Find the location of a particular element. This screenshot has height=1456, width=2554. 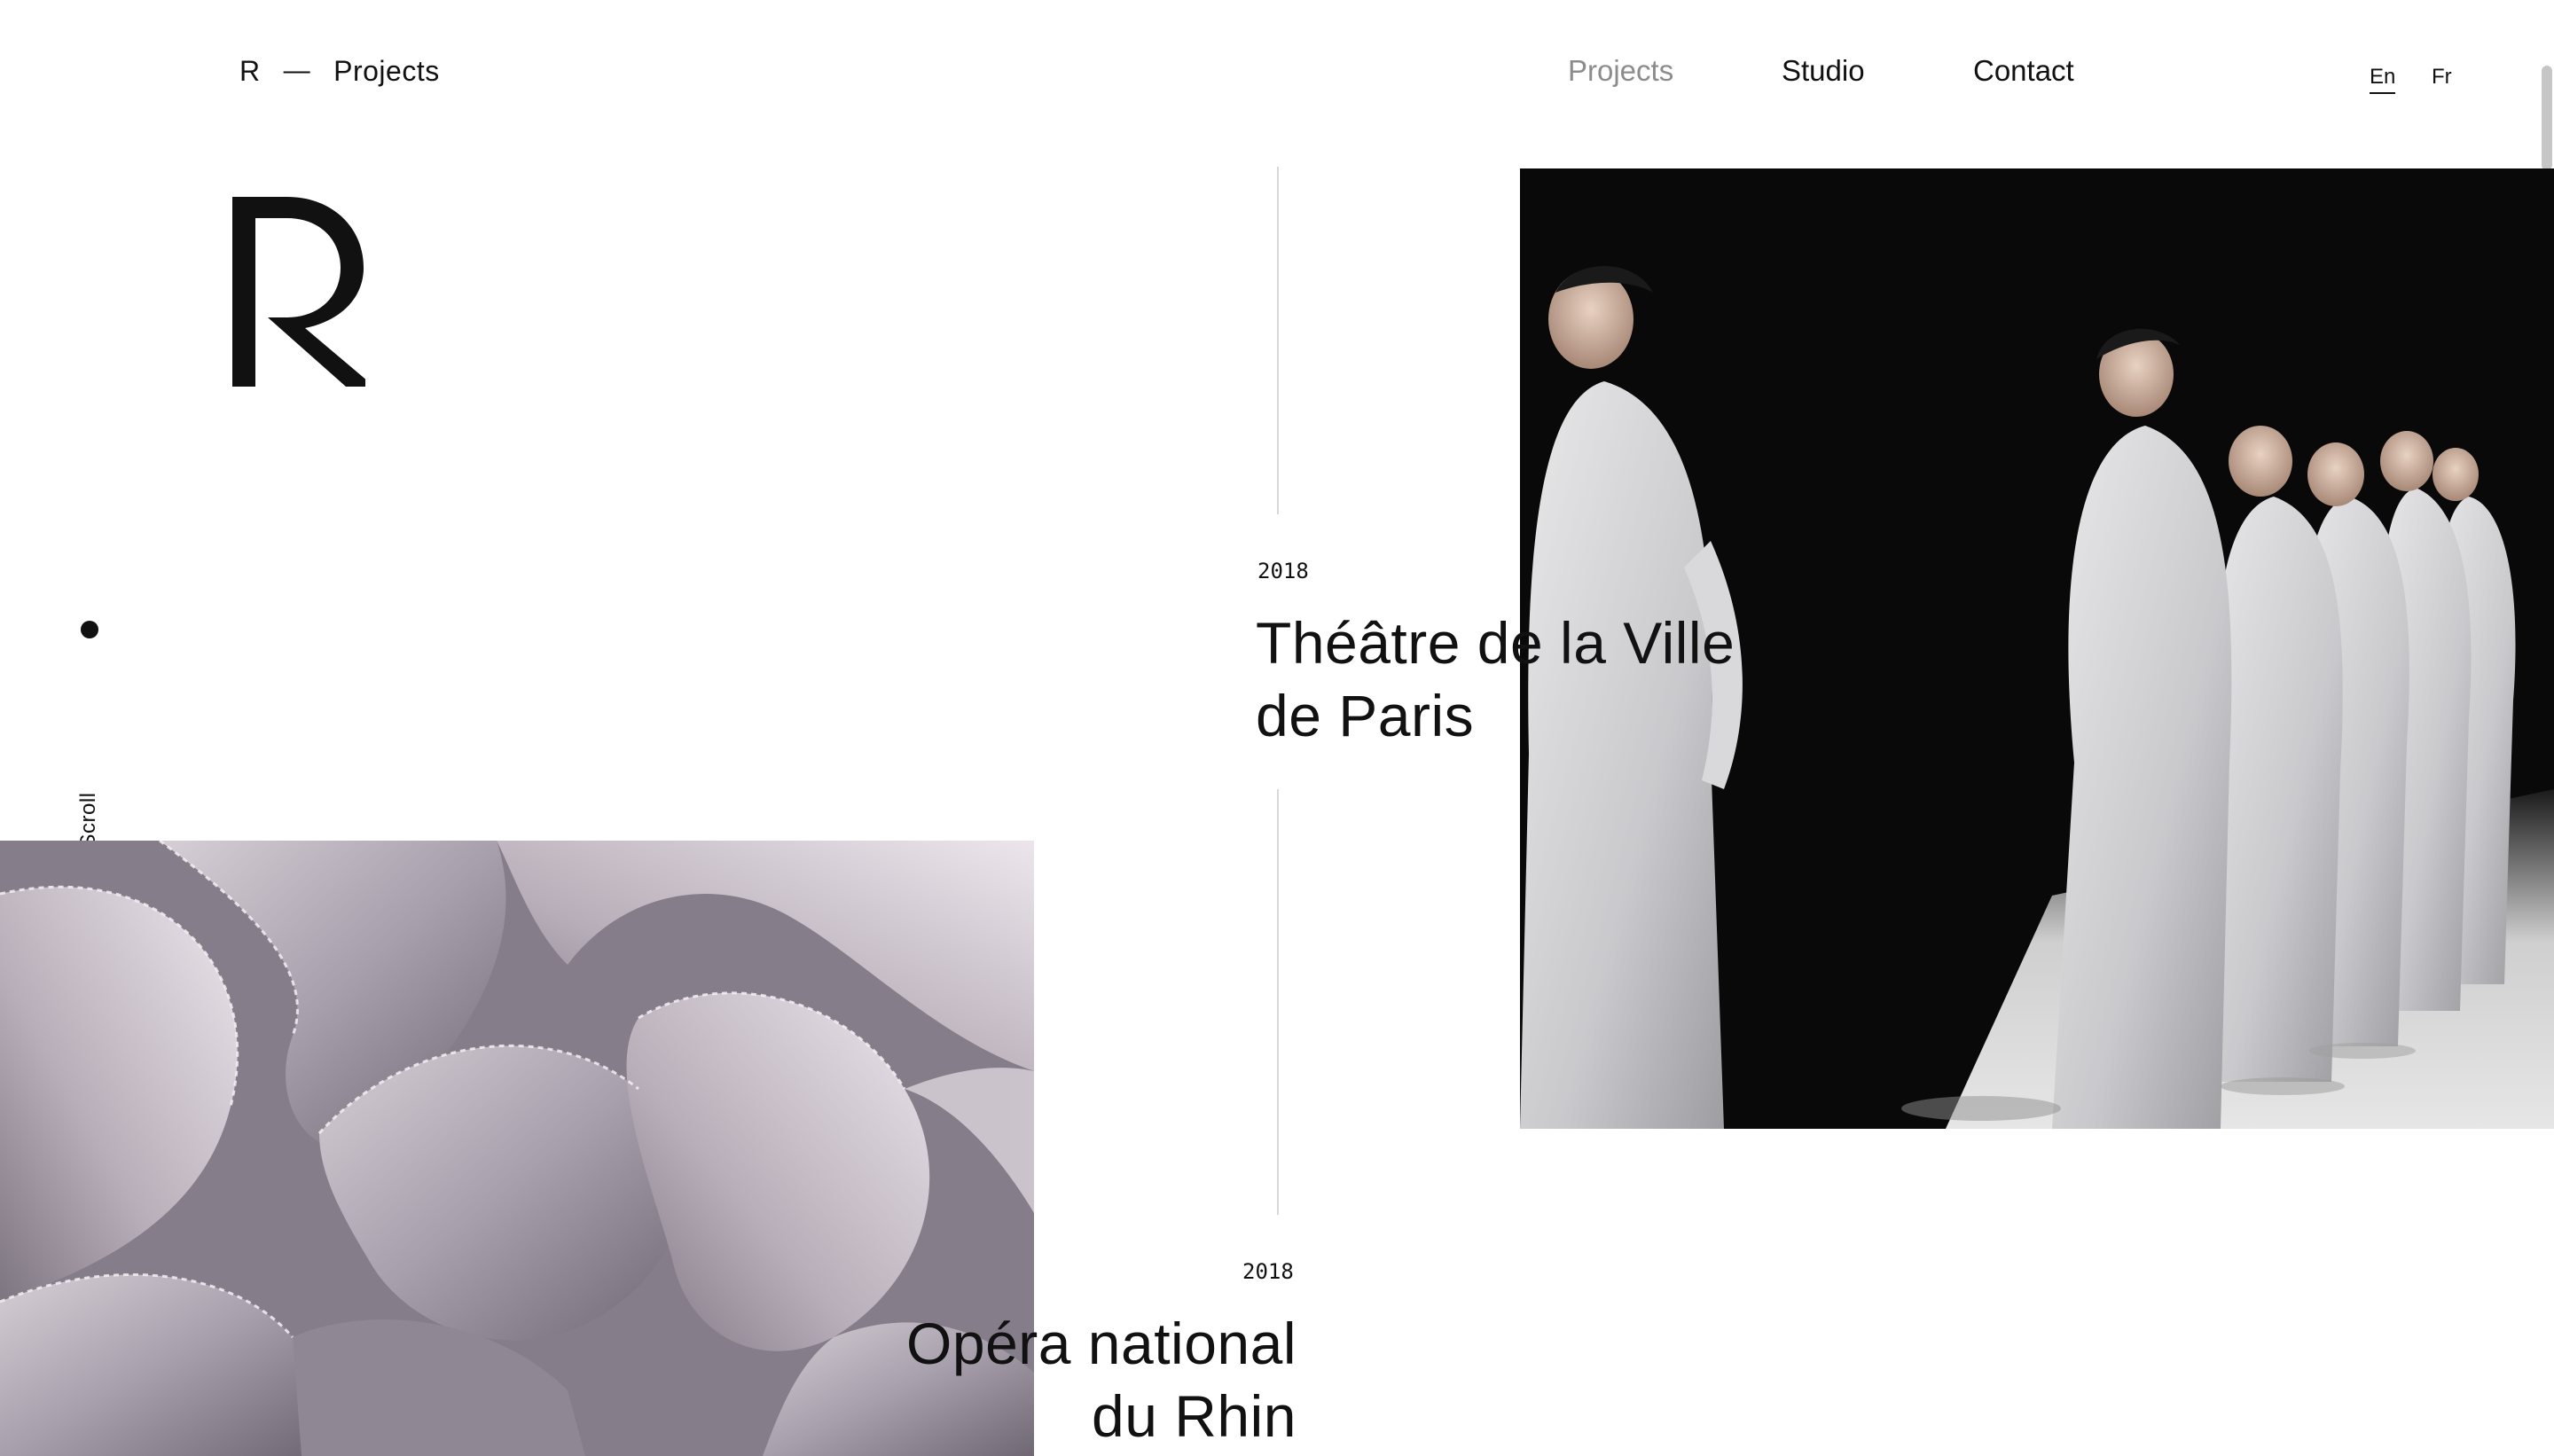

language-fr: Fr is located at coordinates (2442, 77).